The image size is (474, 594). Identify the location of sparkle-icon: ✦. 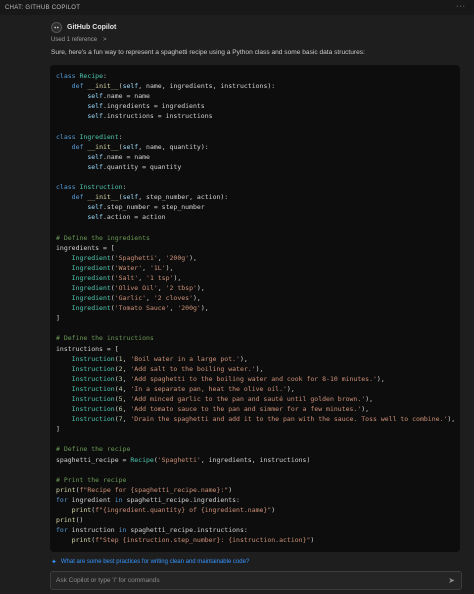
(54, 562).